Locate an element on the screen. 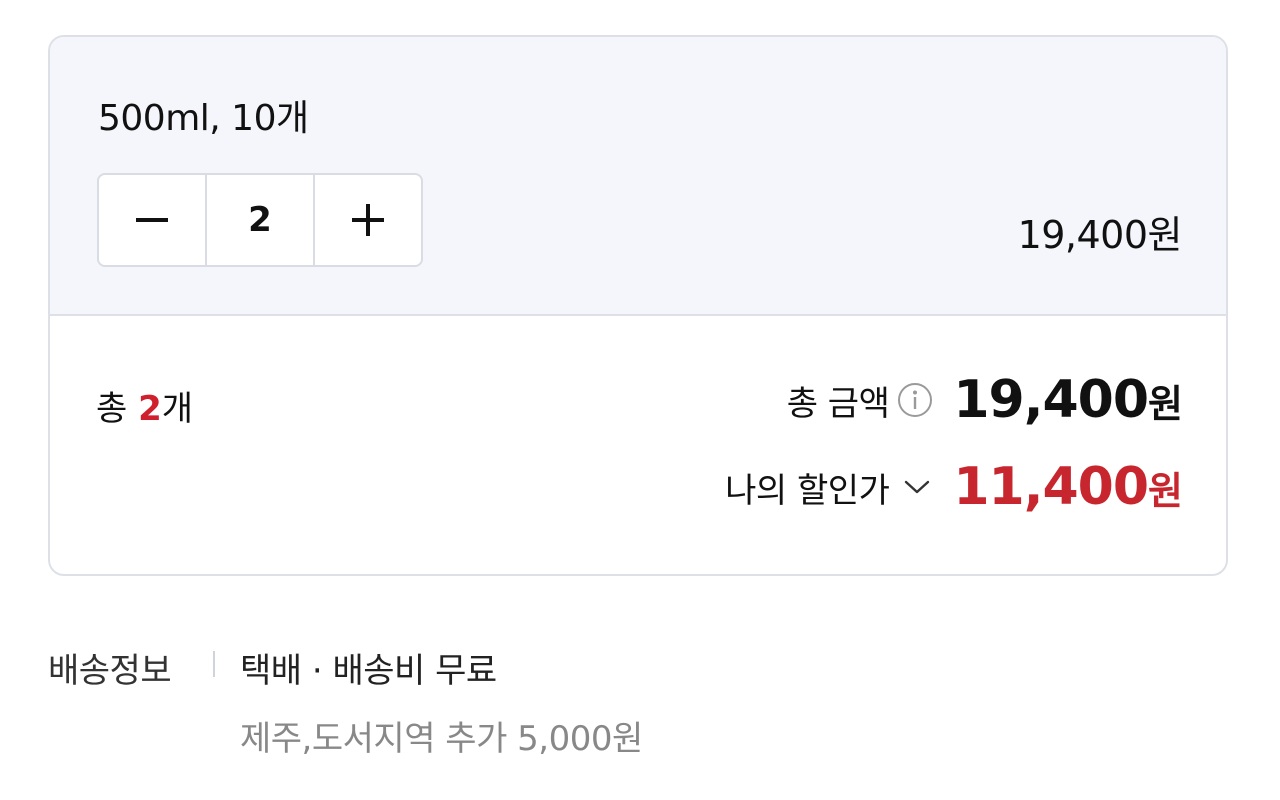 This screenshot has width=1280, height=800. discount-price-value: 11,400 is located at coordinates (1051, 487).